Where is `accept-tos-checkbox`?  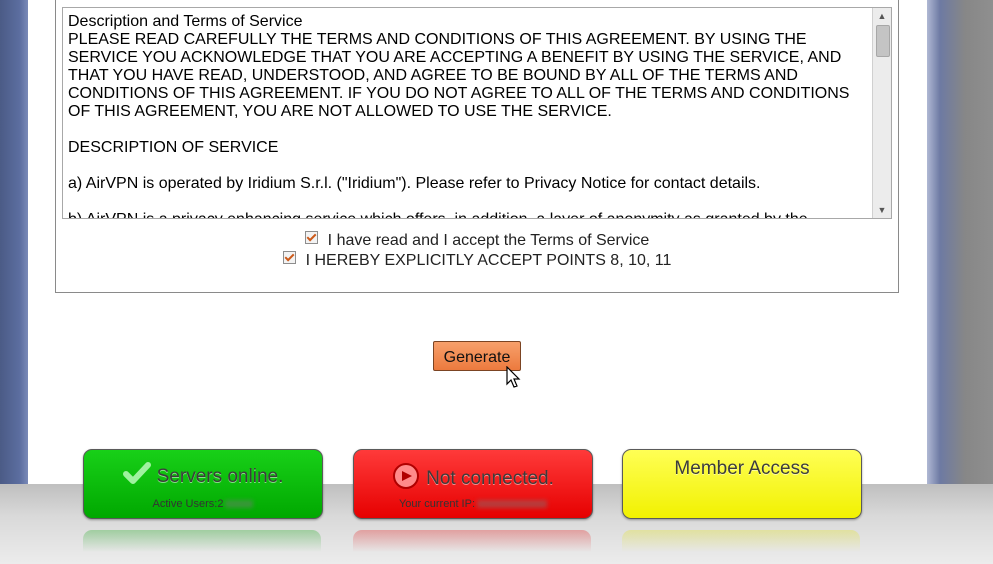 accept-tos-checkbox is located at coordinates (311, 238).